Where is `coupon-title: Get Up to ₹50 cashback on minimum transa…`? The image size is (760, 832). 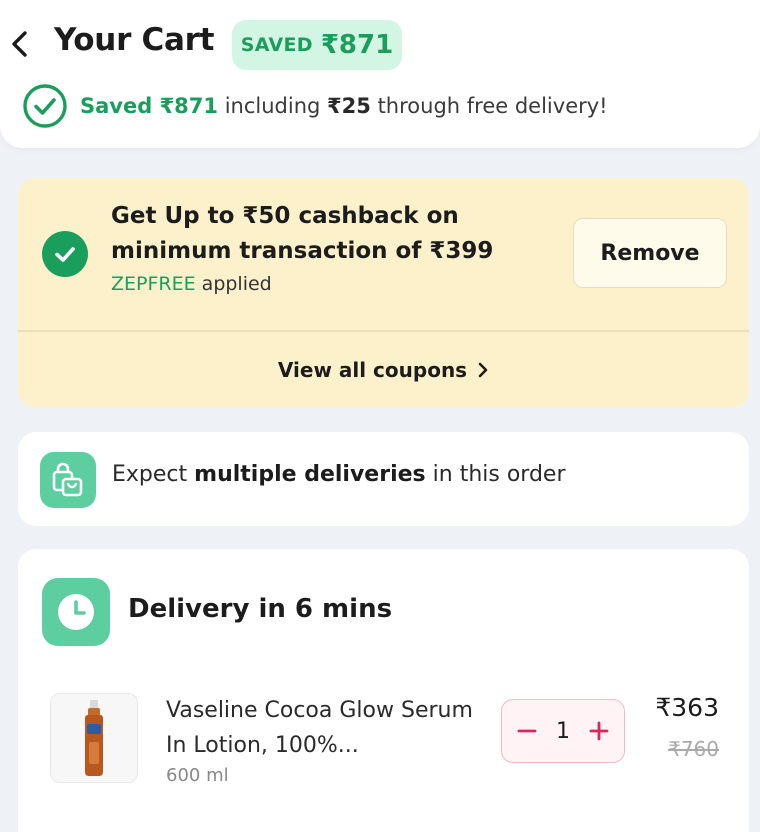 coupon-title: Get Up to ₹50 cashback on minimum transa… is located at coordinates (302, 233).